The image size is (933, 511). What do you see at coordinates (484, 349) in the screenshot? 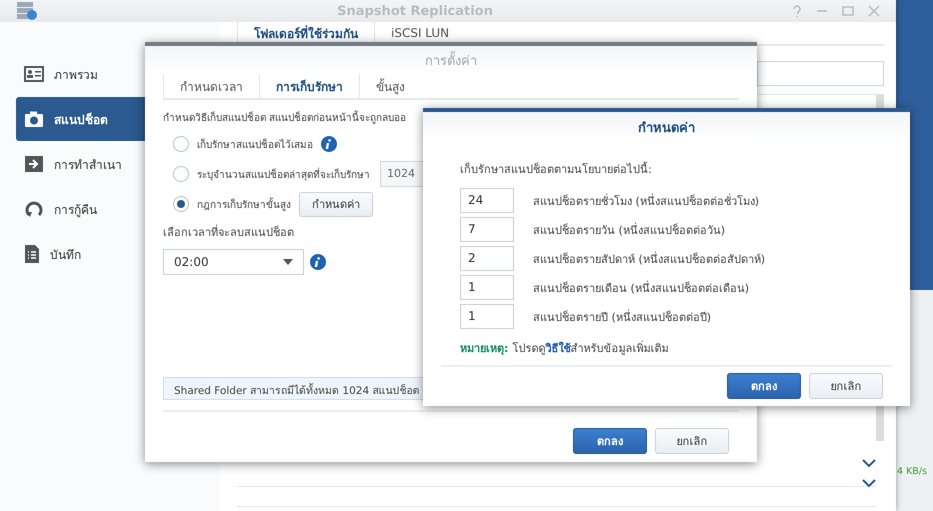
I see `note-label: หมายเหตุ:` at bounding box center [484, 349].